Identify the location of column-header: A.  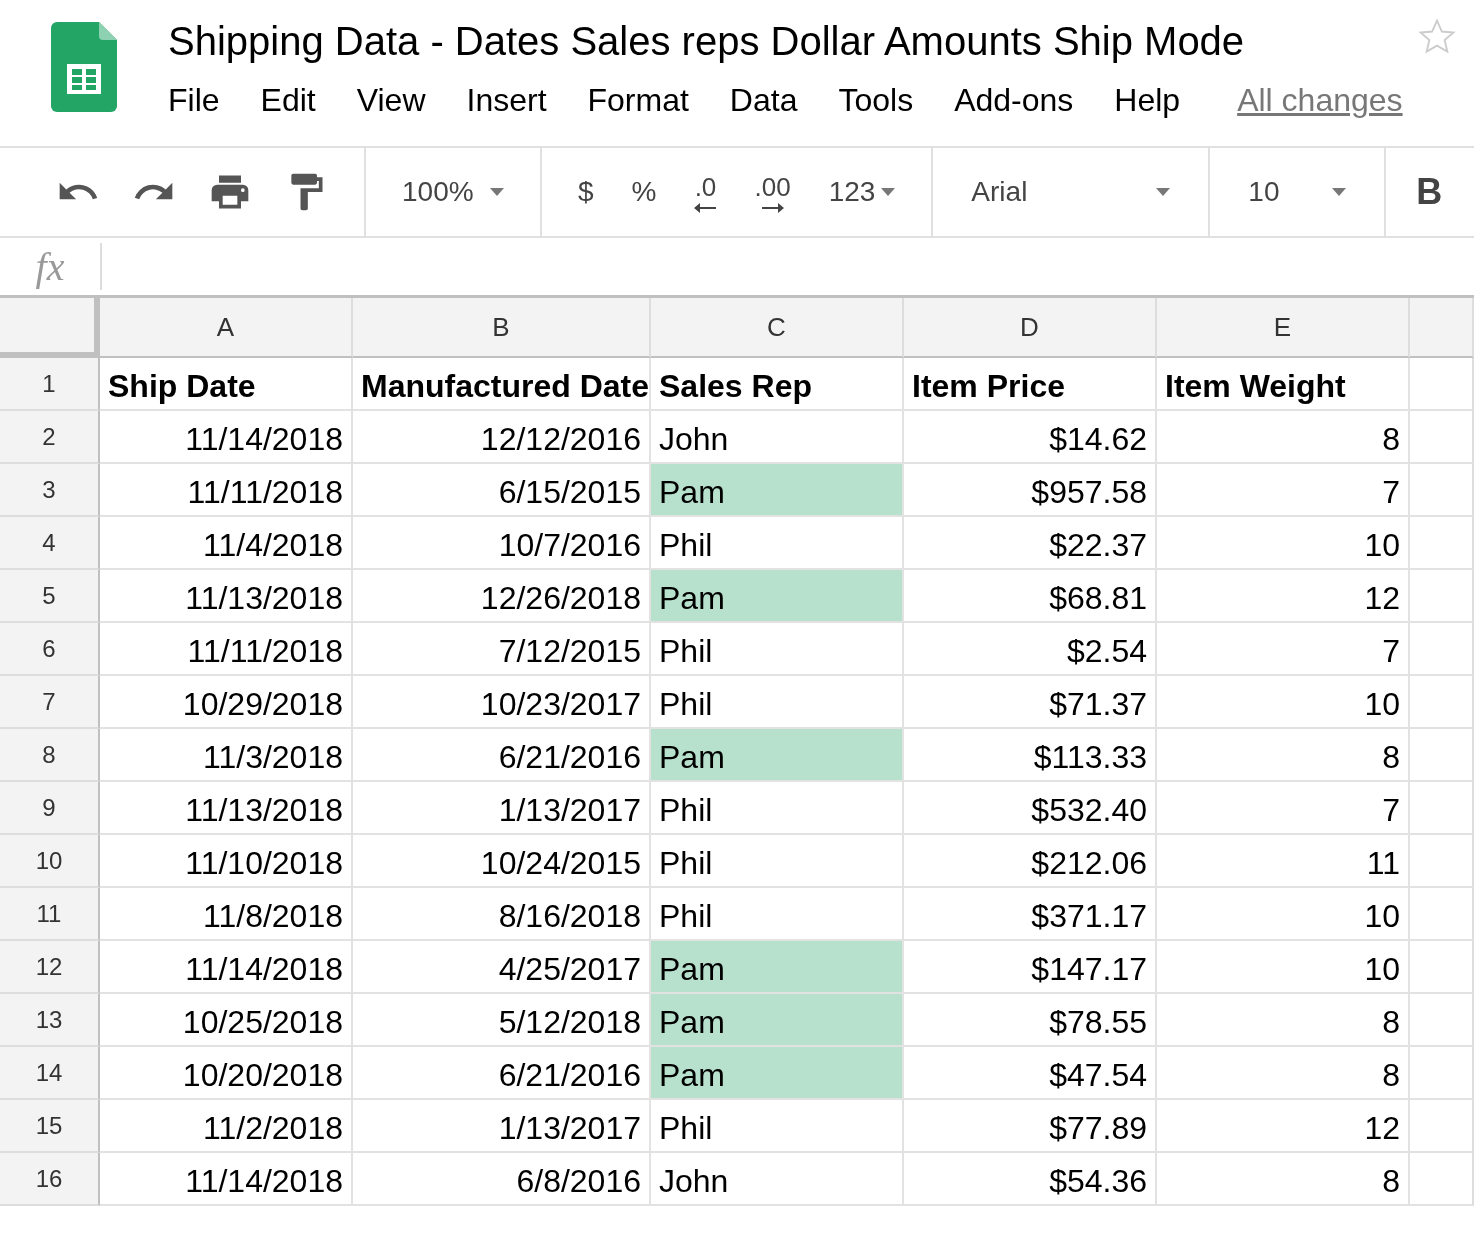
(226, 328).